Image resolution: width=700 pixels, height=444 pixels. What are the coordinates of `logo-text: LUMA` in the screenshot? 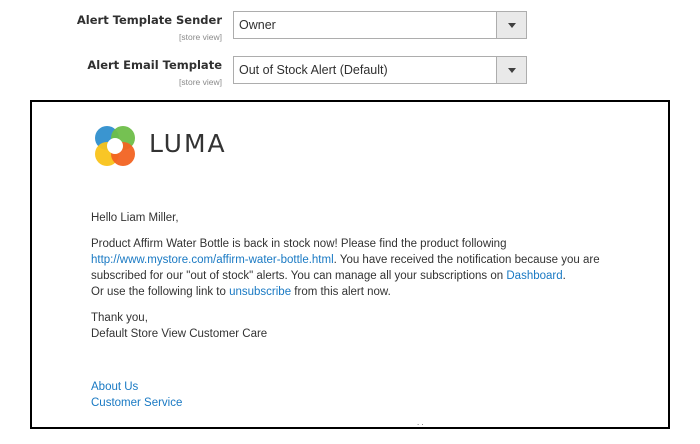 It's located at (188, 143).